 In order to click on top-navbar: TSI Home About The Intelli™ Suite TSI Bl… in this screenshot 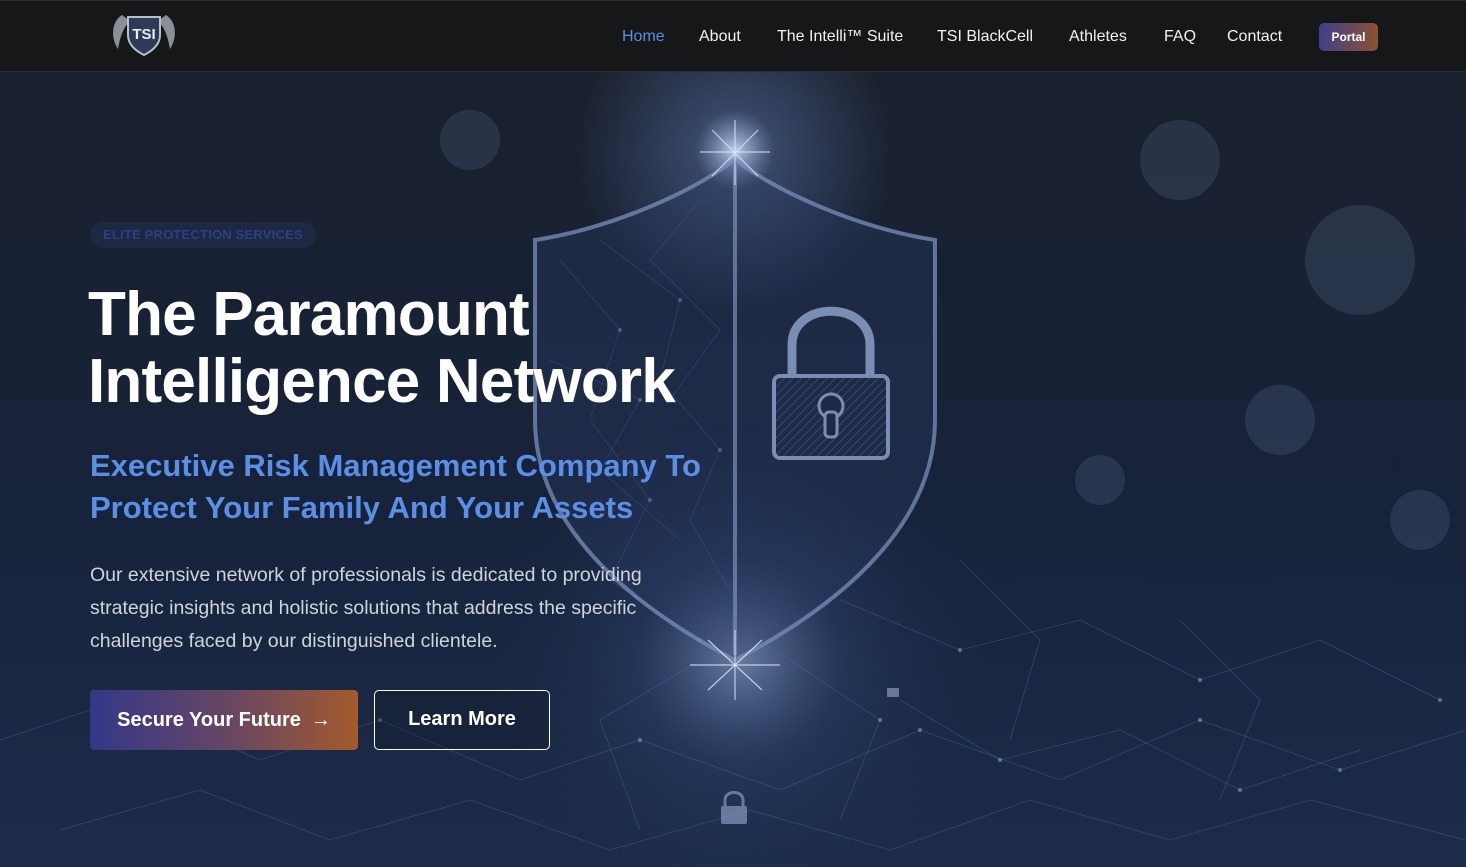, I will do `click(733, 36)`.